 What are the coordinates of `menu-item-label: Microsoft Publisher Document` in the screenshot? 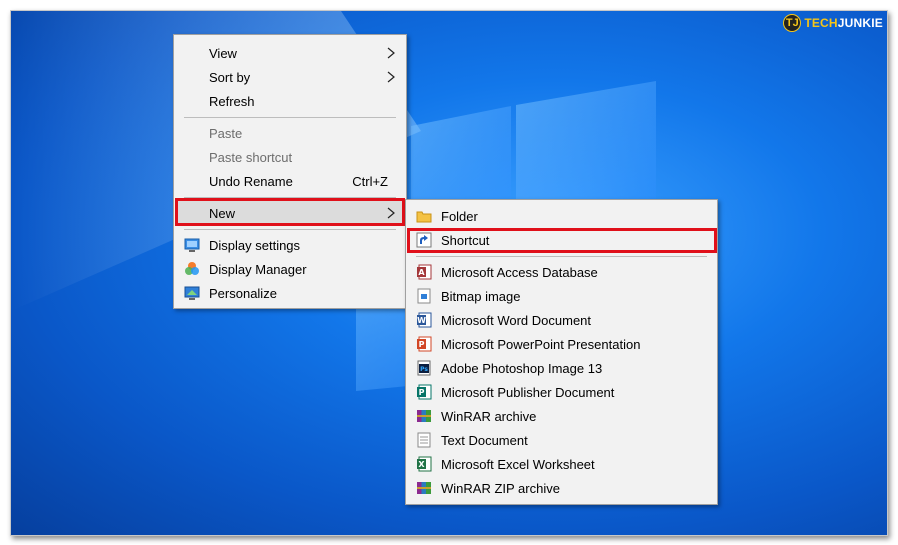 It's located at (528, 392).